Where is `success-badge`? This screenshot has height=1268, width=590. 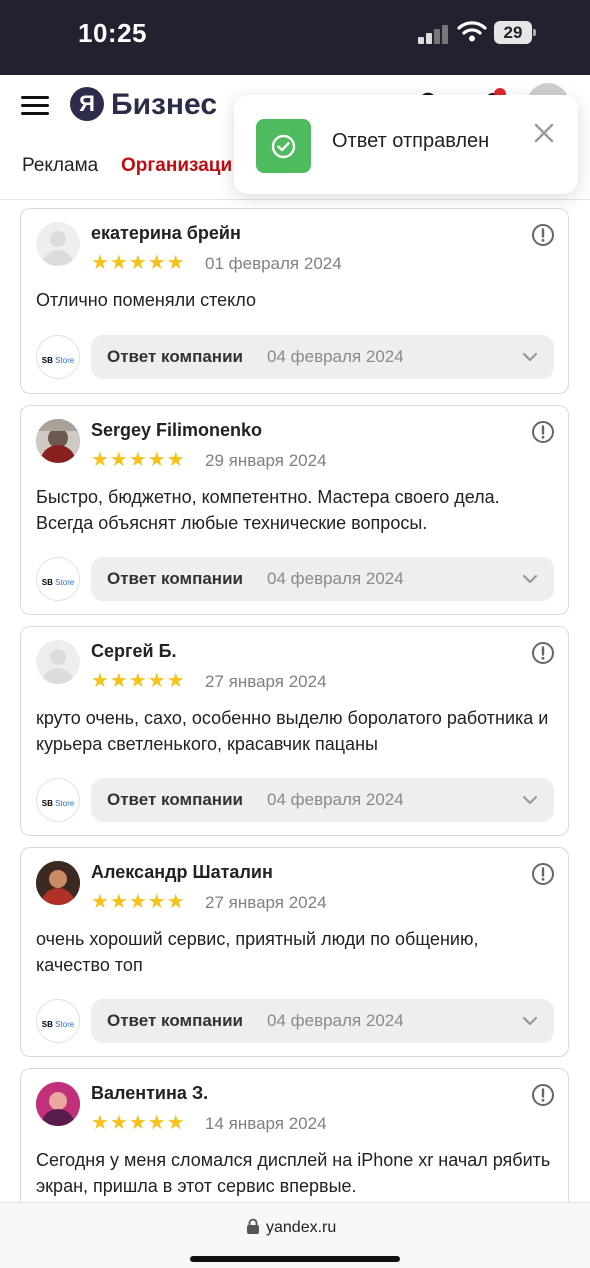 success-badge is located at coordinates (283, 146).